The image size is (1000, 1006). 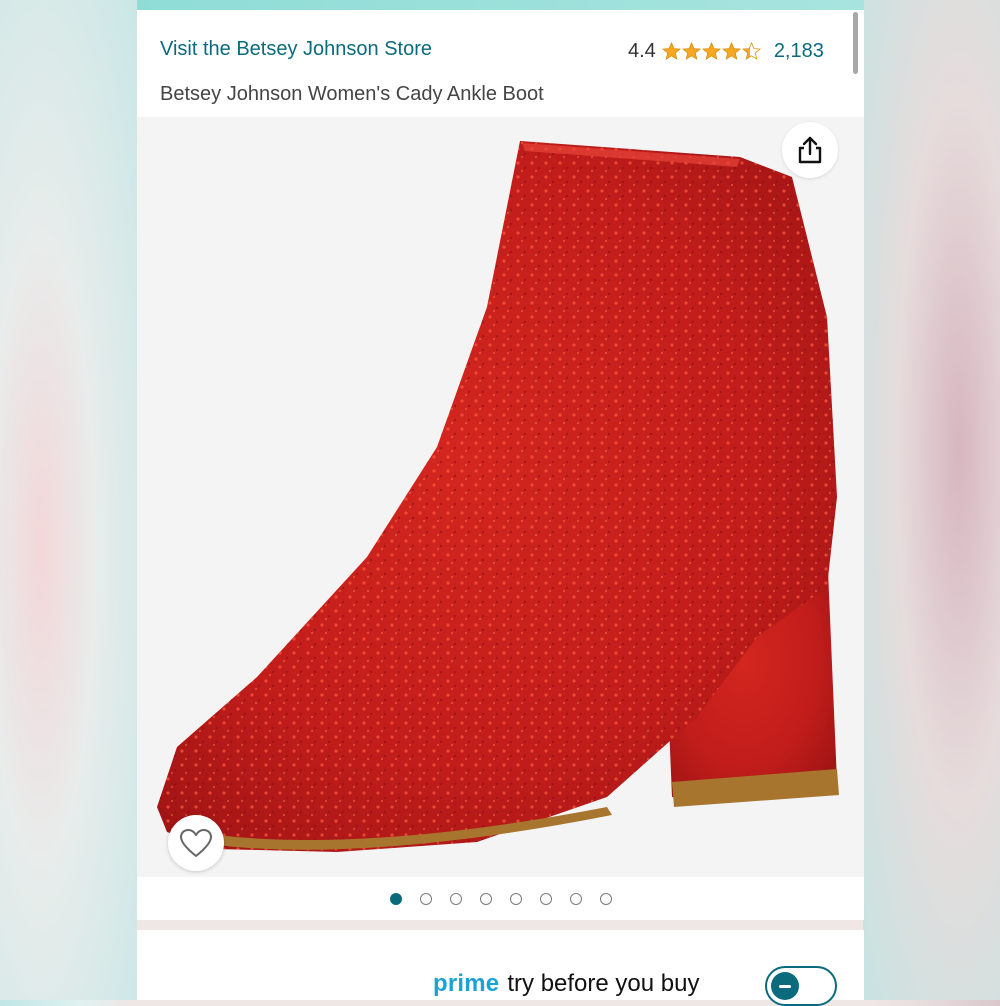 I want to click on prime-toggle, so click(x=801, y=986).